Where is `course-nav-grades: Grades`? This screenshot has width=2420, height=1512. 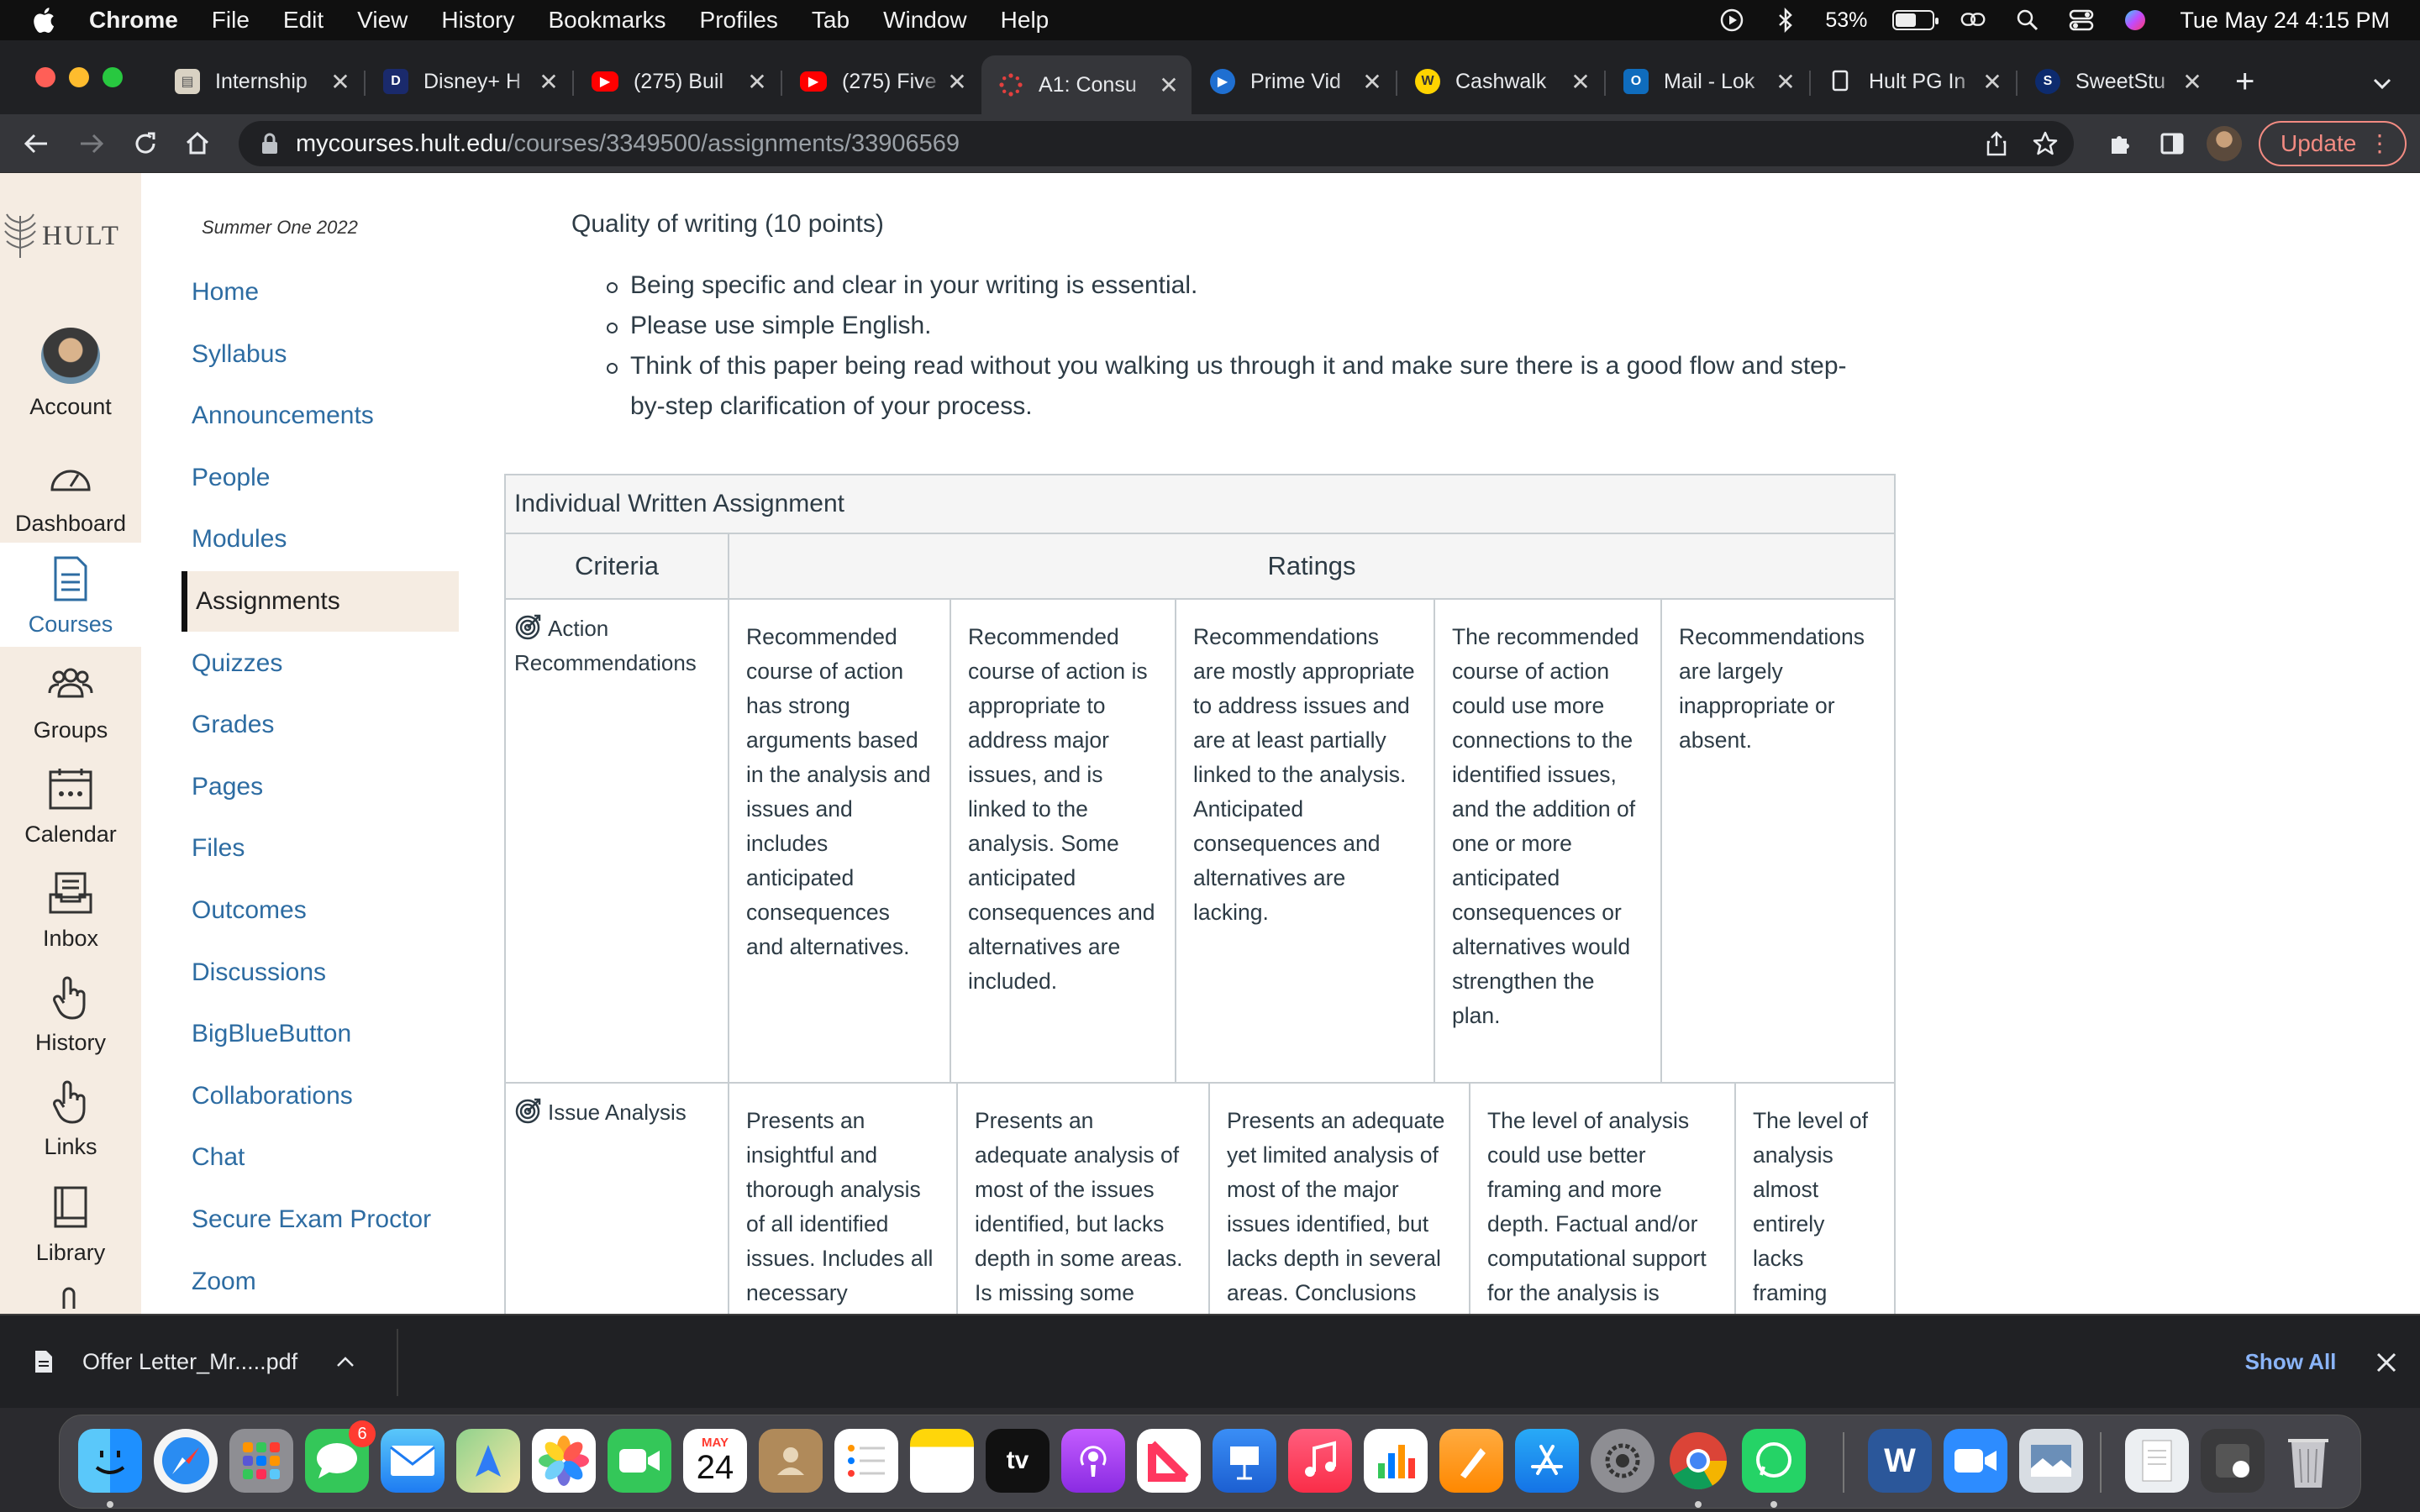
course-nav-grades: Grades is located at coordinates (330, 725).